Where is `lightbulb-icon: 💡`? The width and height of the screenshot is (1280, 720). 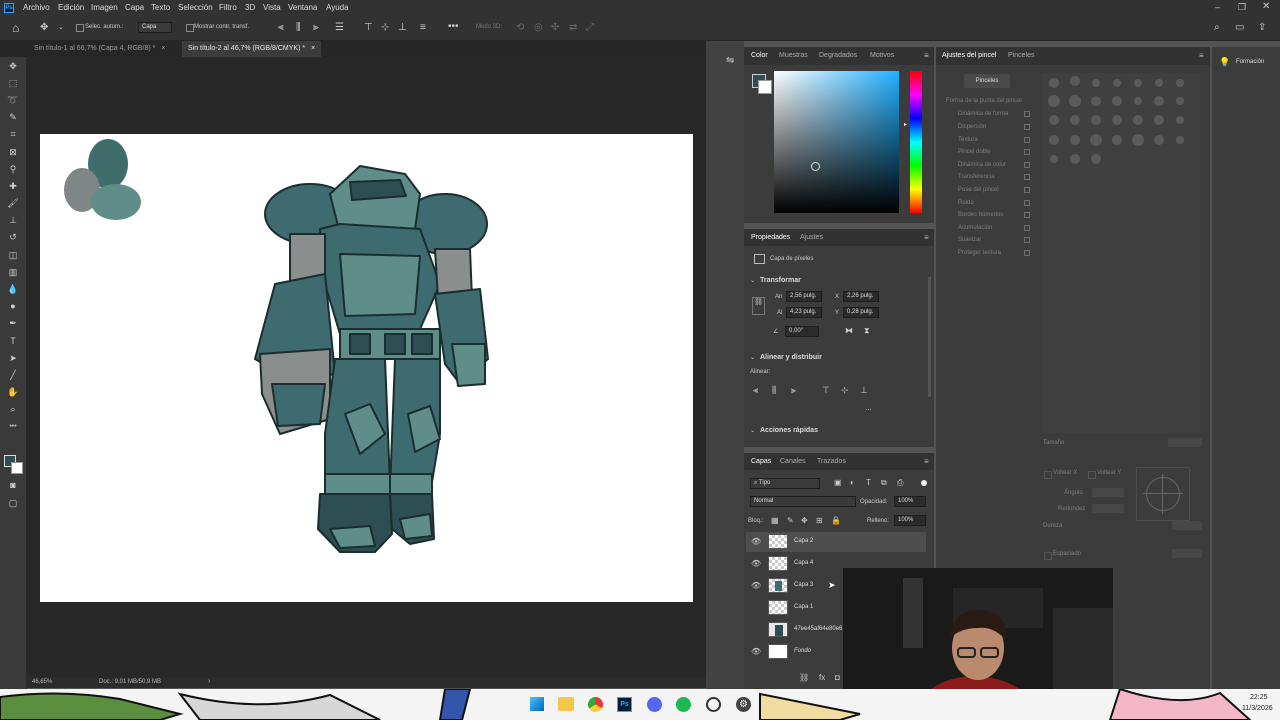
lightbulb-icon: 💡 is located at coordinates (1224, 62).